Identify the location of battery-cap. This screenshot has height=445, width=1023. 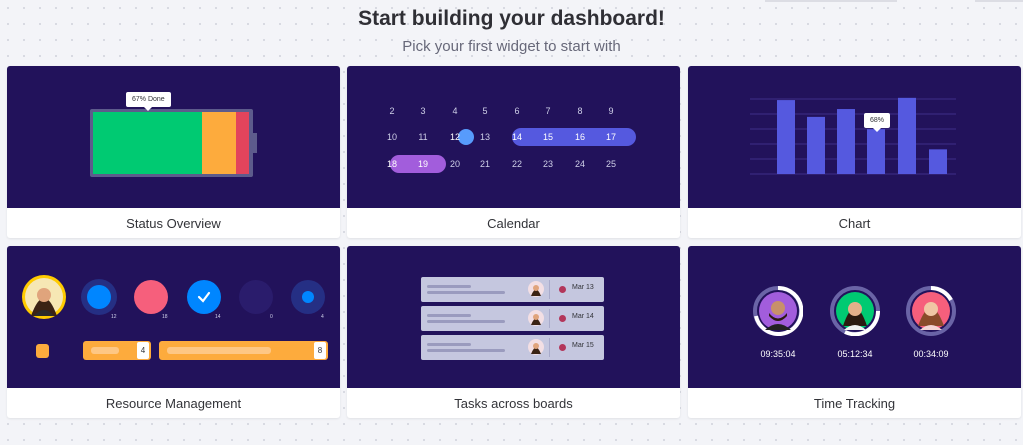
(255, 143).